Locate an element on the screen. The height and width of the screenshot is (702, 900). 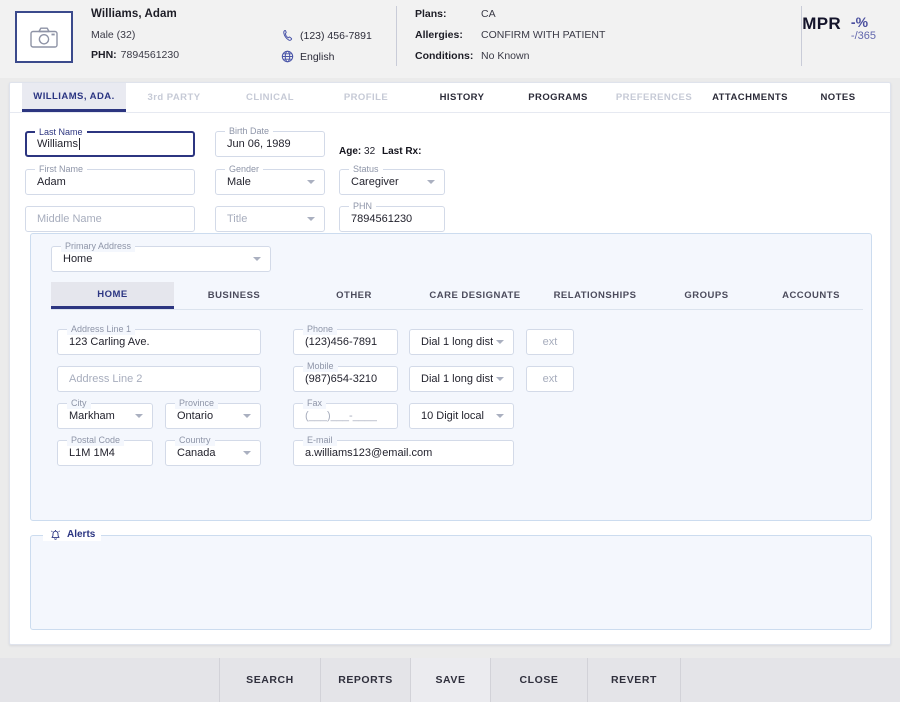
phone-dial-value: Dial 1 long dist is located at coordinates (457, 342).